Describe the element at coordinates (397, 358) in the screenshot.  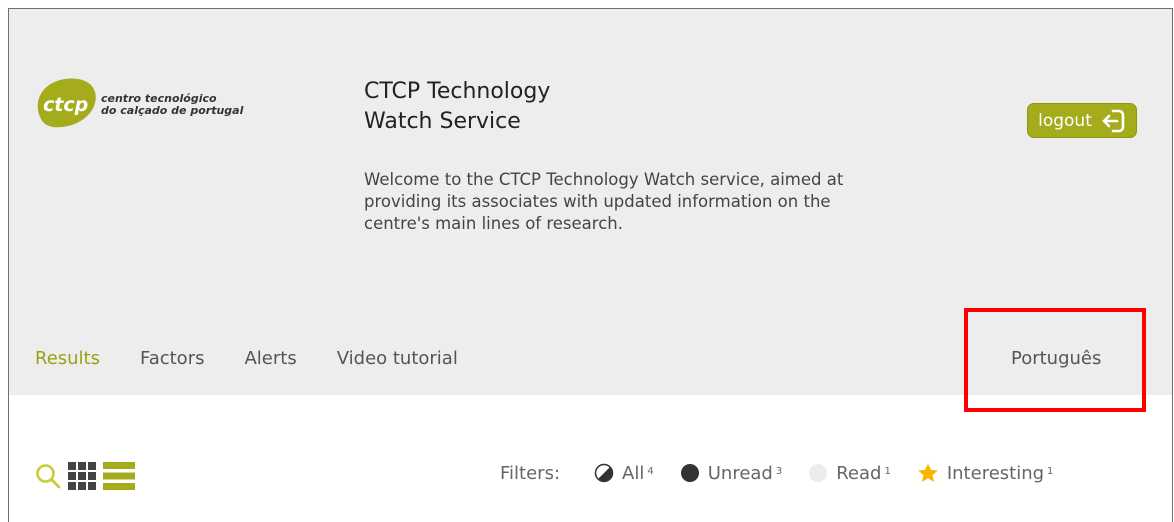
I see `nav-item-video-tutorial: Video tutorial` at that location.